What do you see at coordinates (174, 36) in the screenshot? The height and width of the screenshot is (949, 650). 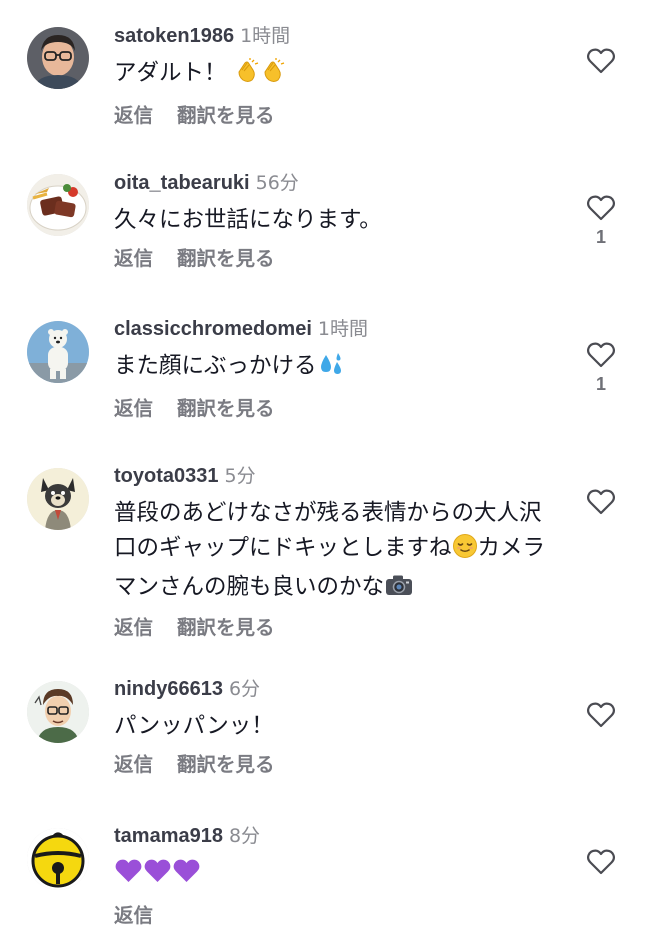 I see `comment-username: satoken1986` at bounding box center [174, 36].